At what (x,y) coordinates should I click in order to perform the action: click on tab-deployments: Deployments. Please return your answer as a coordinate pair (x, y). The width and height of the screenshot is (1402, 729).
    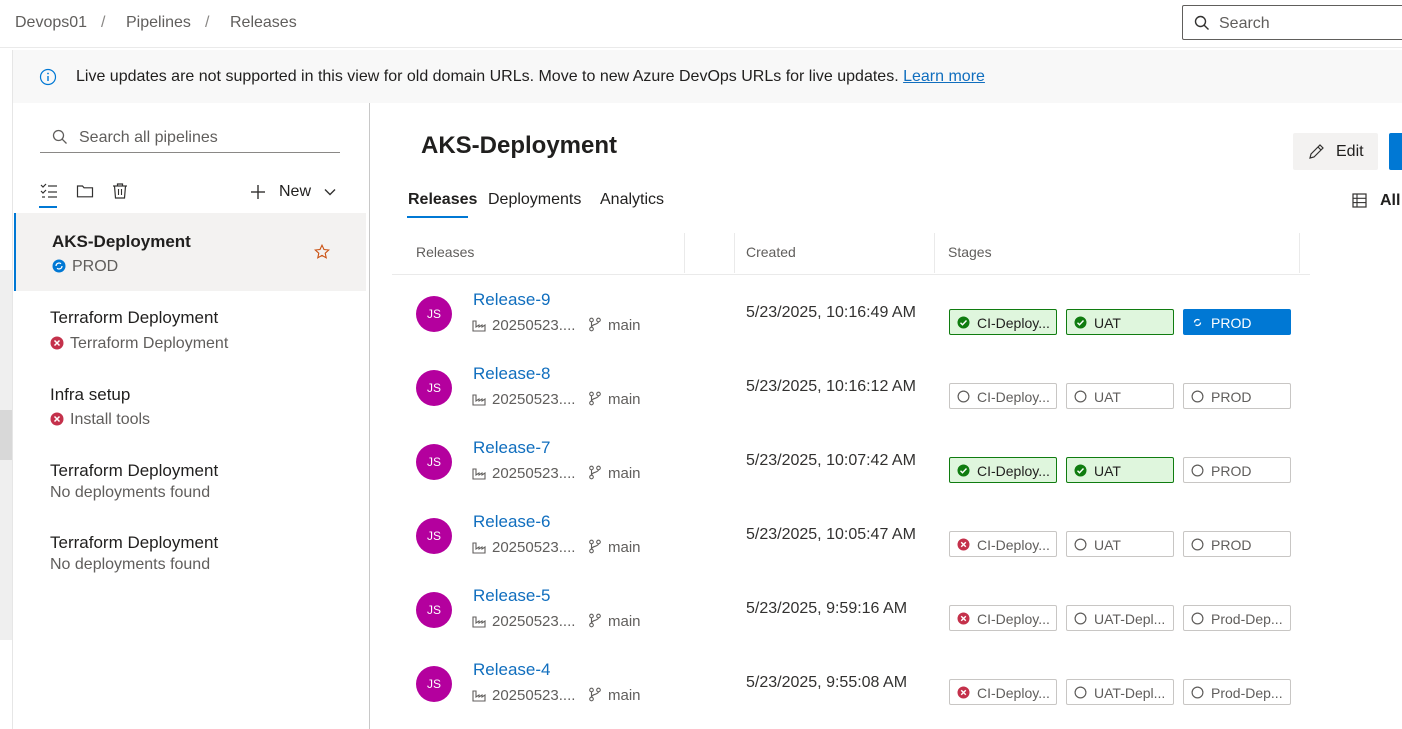
    Looking at the image, I should click on (534, 200).